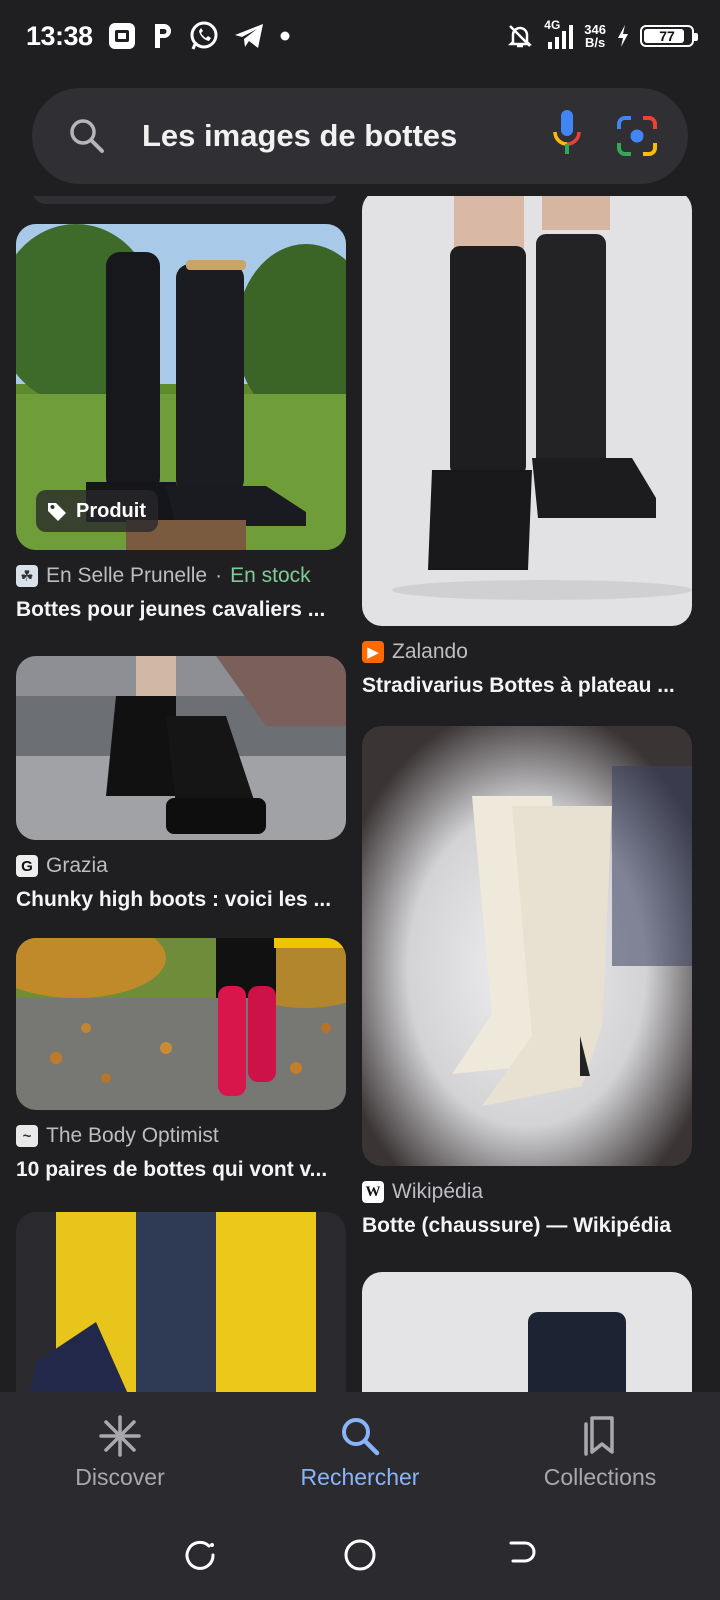 The image size is (720, 1600). I want to click on product-badge: Produit, so click(97, 511).